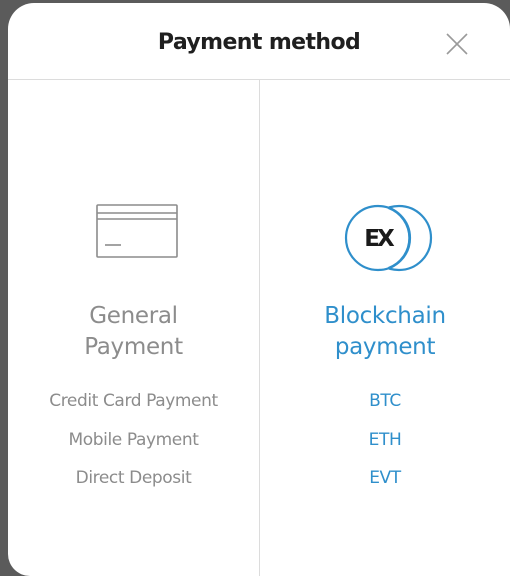 Image resolution: width=510 pixels, height=576 pixels. Describe the element at coordinates (133, 401) in the screenshot. I see `method-credit-card: Credit Card Payment` at that location.